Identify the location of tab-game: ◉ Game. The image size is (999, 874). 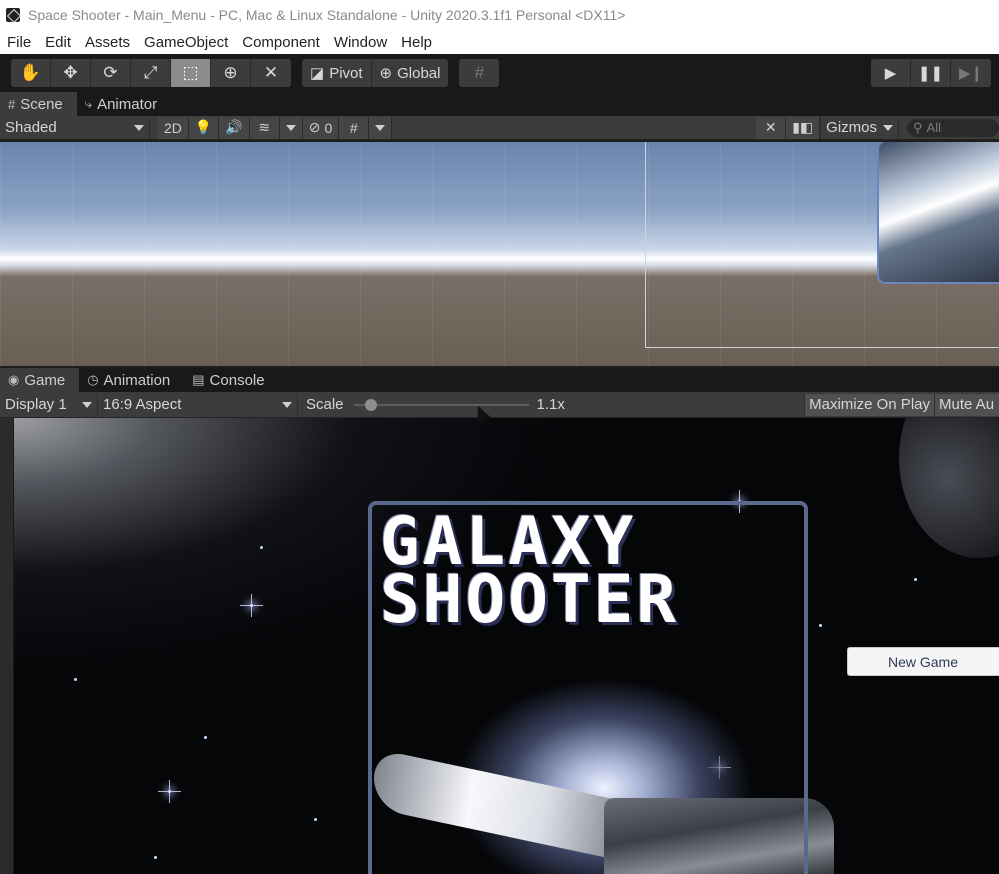
(40, 380).